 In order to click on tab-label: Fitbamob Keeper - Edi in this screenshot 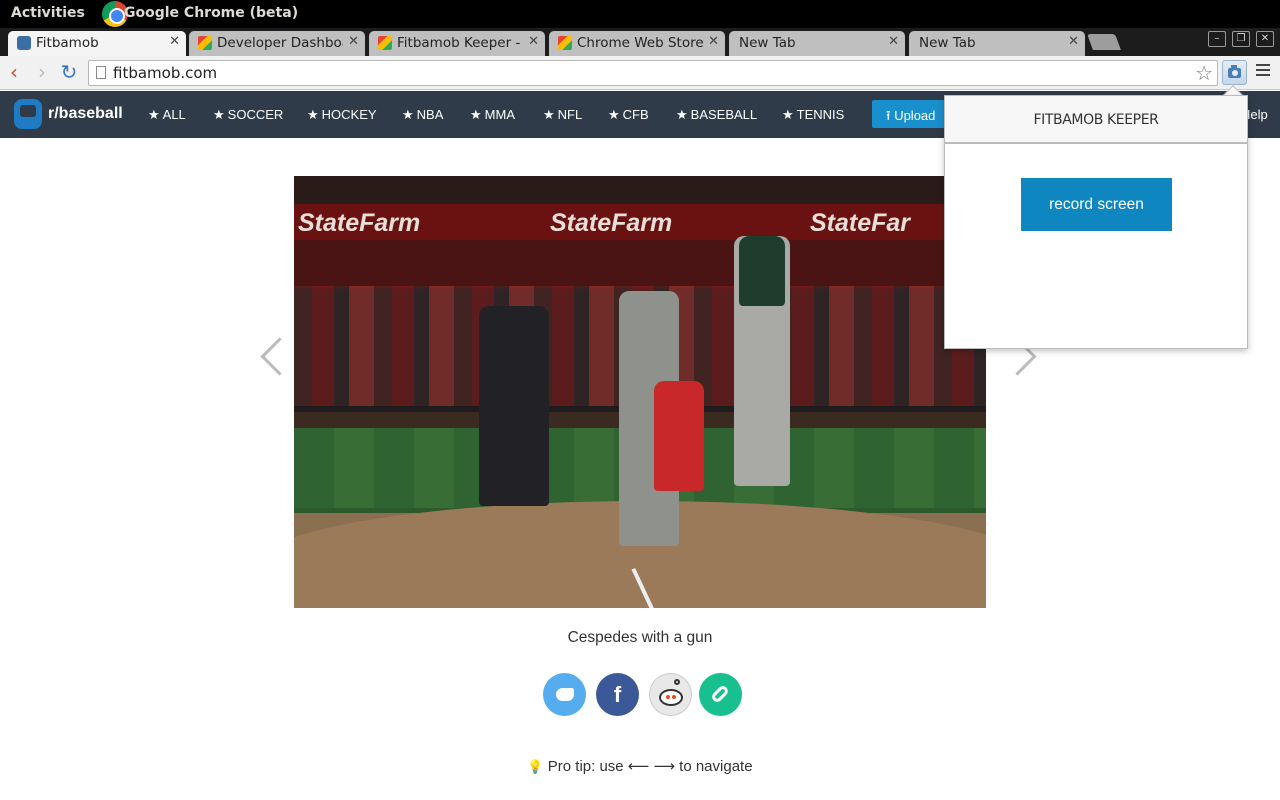, I will do `click(460, 43)`.